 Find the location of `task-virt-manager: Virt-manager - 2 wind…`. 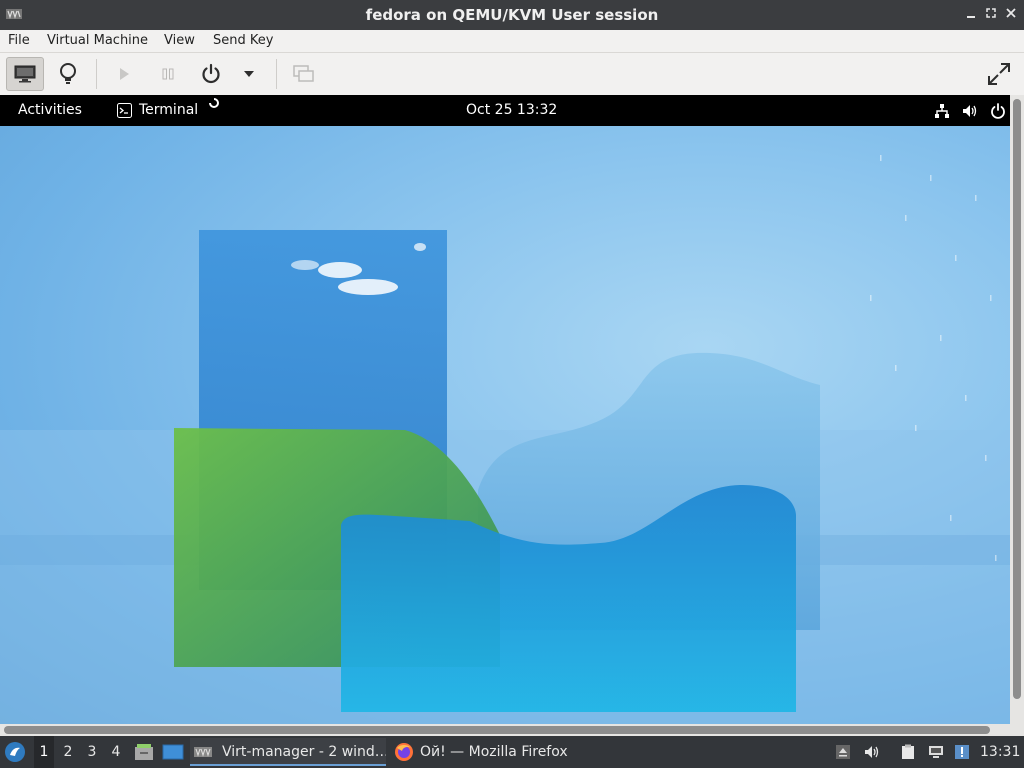

task-virt-manager: Virt-manager - 2 wind… is located at coordinates (288, 752).